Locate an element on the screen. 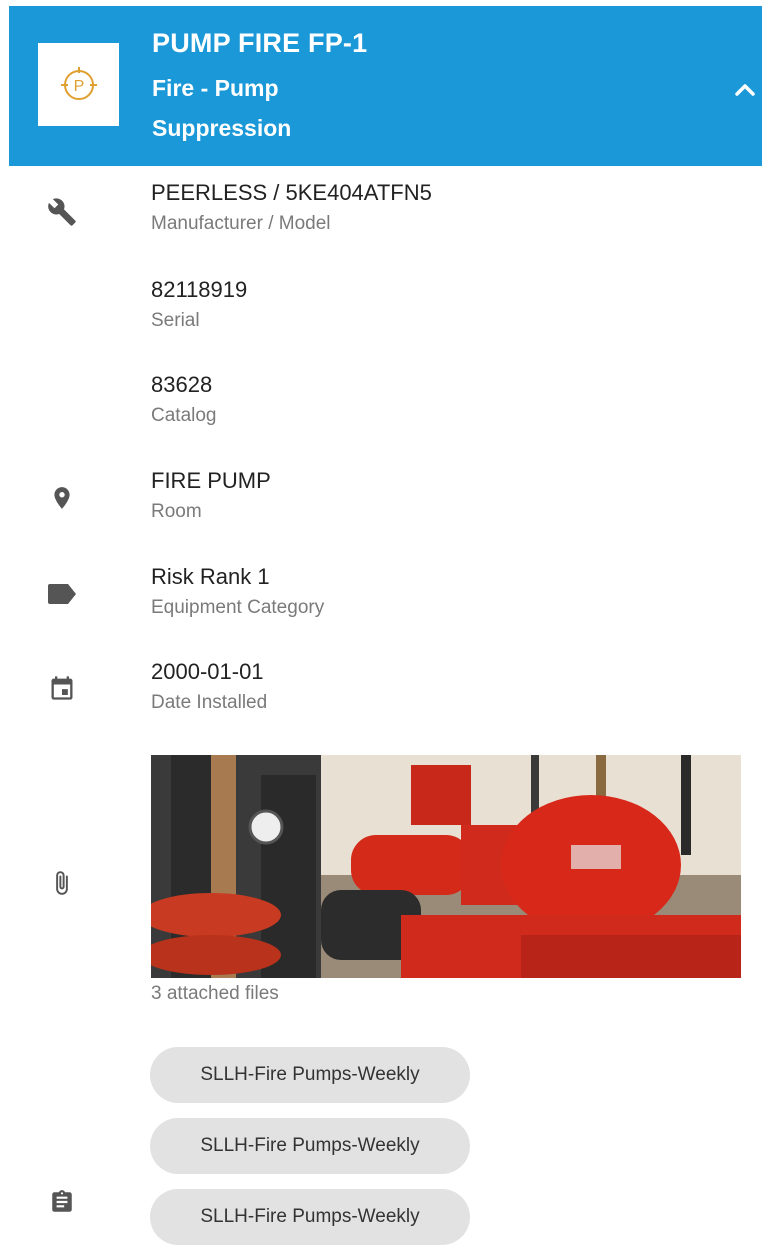 The image size is (762, 1245). tag-icon is located at coordinates (62, 594).